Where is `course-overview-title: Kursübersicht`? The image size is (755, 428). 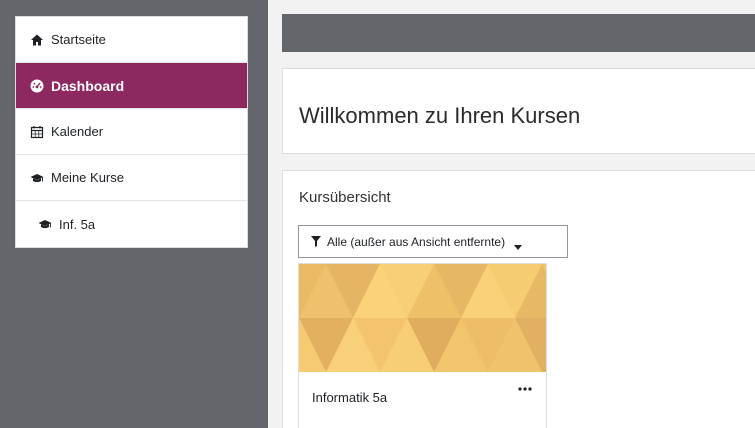 course-overview-title: Kursübersicht is located at coordinates (345, 197).